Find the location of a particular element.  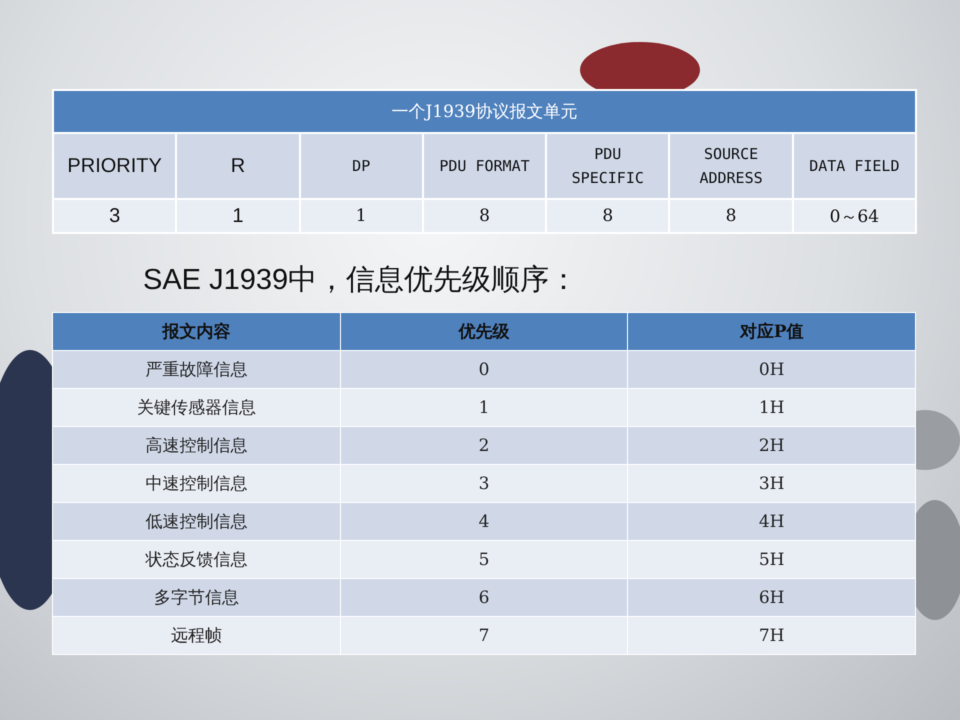

column-header: PDU FORMAT is located at coordinates (484, 166).